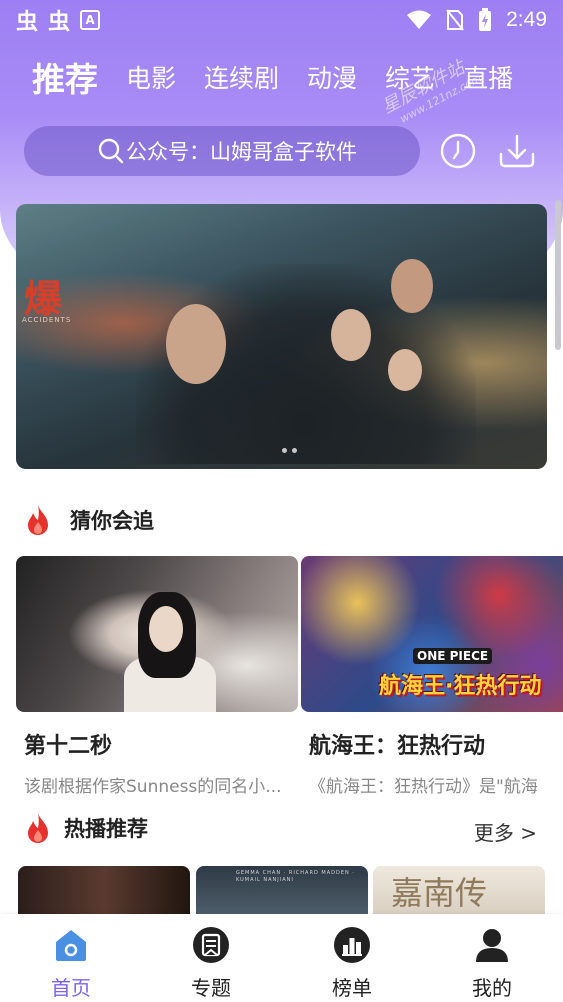 This screenshot has width=563, height=1002. What do you see at coordinates (281, 958) in the screenshot?
I see `bottom-navigation: 首页 专题 榜单 我的` at bounding box center [281, 958].